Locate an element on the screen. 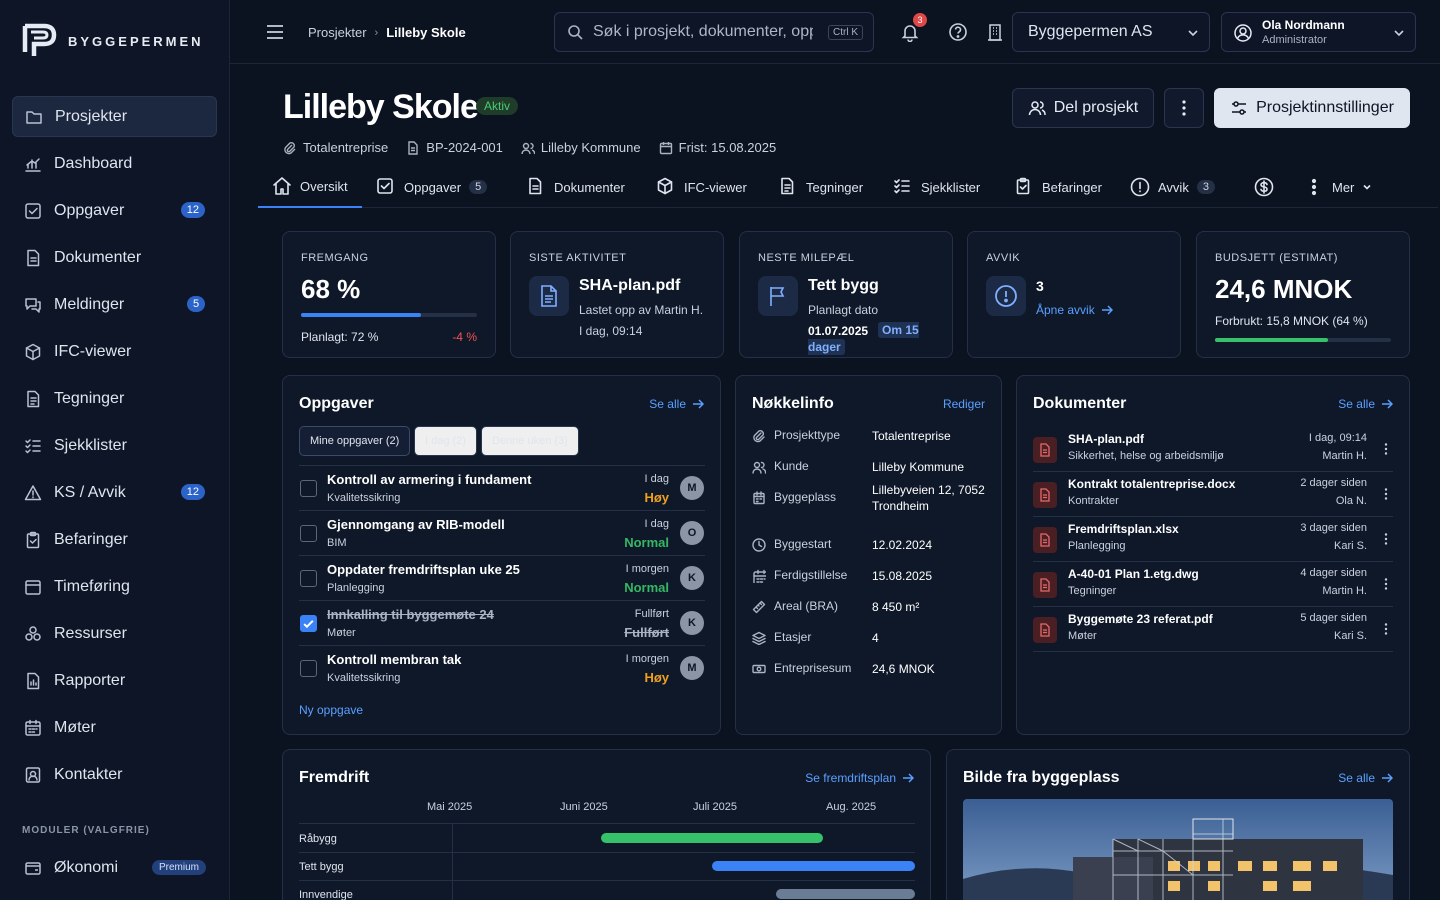  task-priority: Normal is located at coordinates (646, 542).